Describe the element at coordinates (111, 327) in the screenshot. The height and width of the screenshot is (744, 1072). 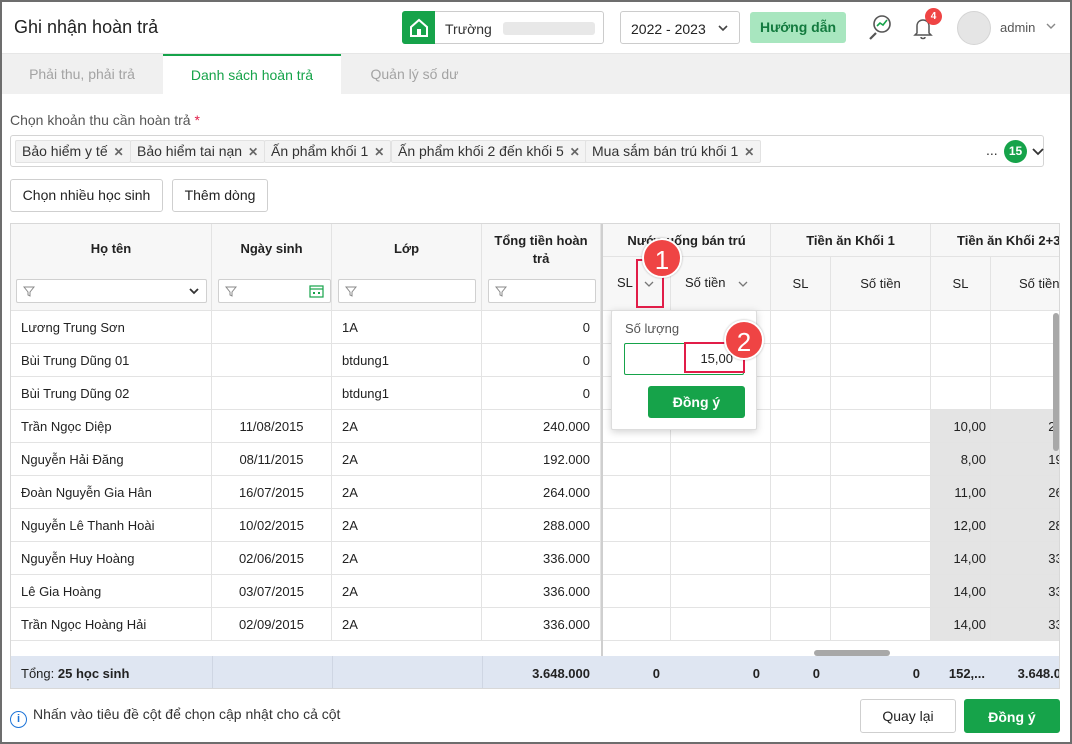
I see `cell-name: Lương Trung Sơn` at that location.